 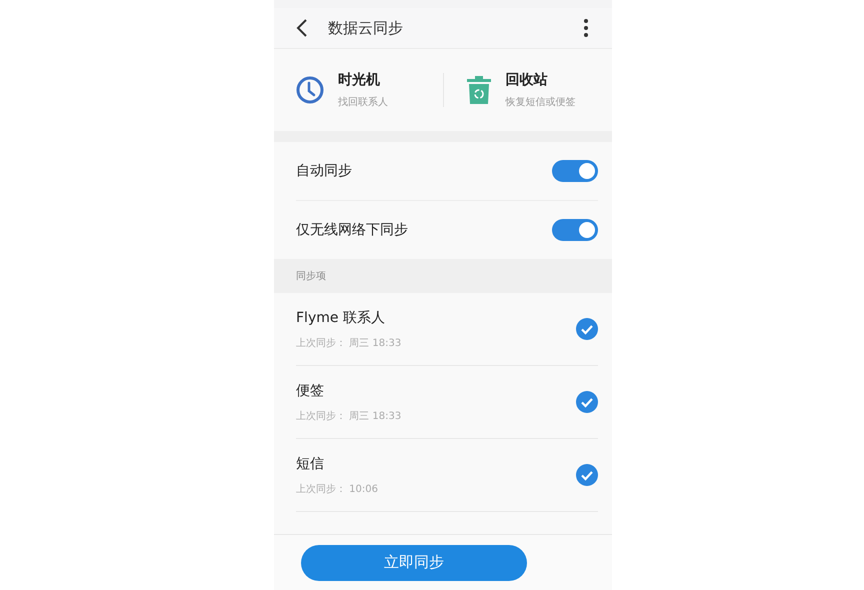 I want to click on sync-item-name: Flyme 联系人, so click(x=341, y=317).